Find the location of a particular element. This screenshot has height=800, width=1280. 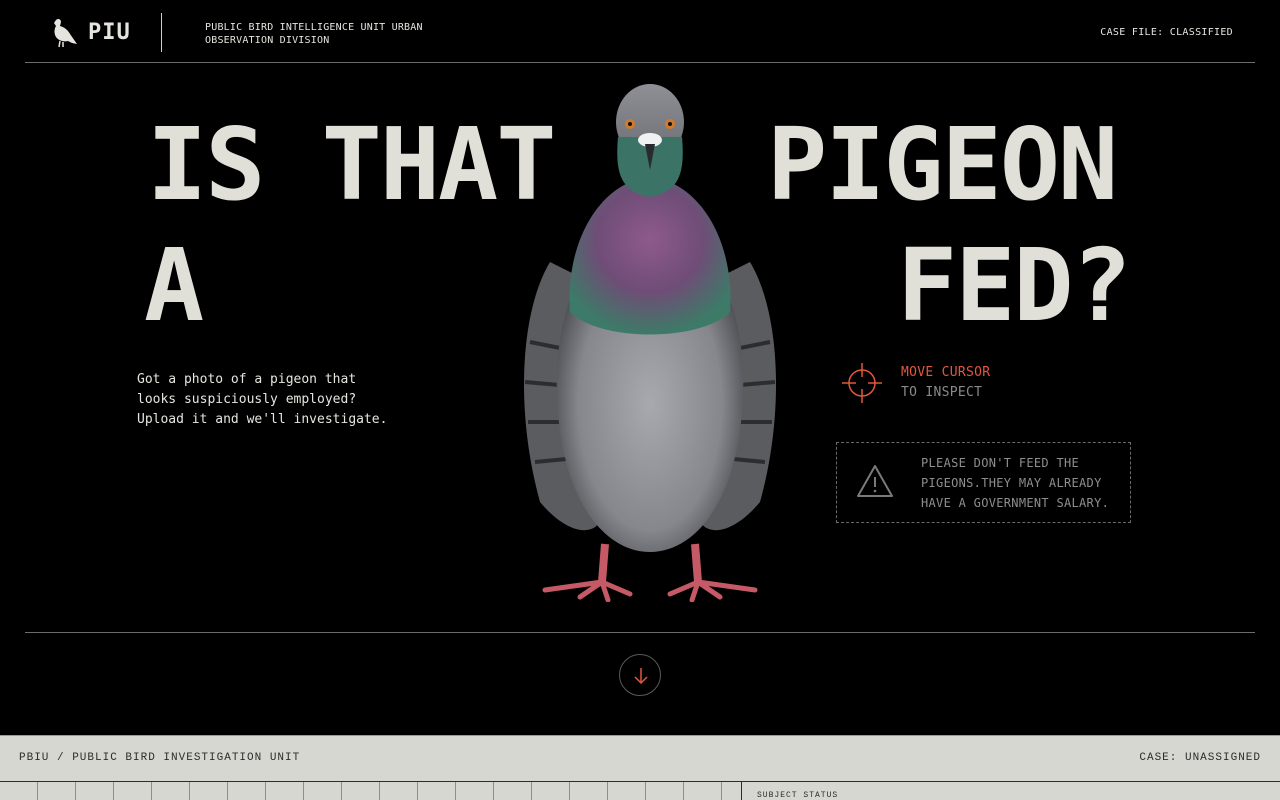

warning-line-1: PLEASE DON'T FEED THE is located at coordinates (1000, 463).